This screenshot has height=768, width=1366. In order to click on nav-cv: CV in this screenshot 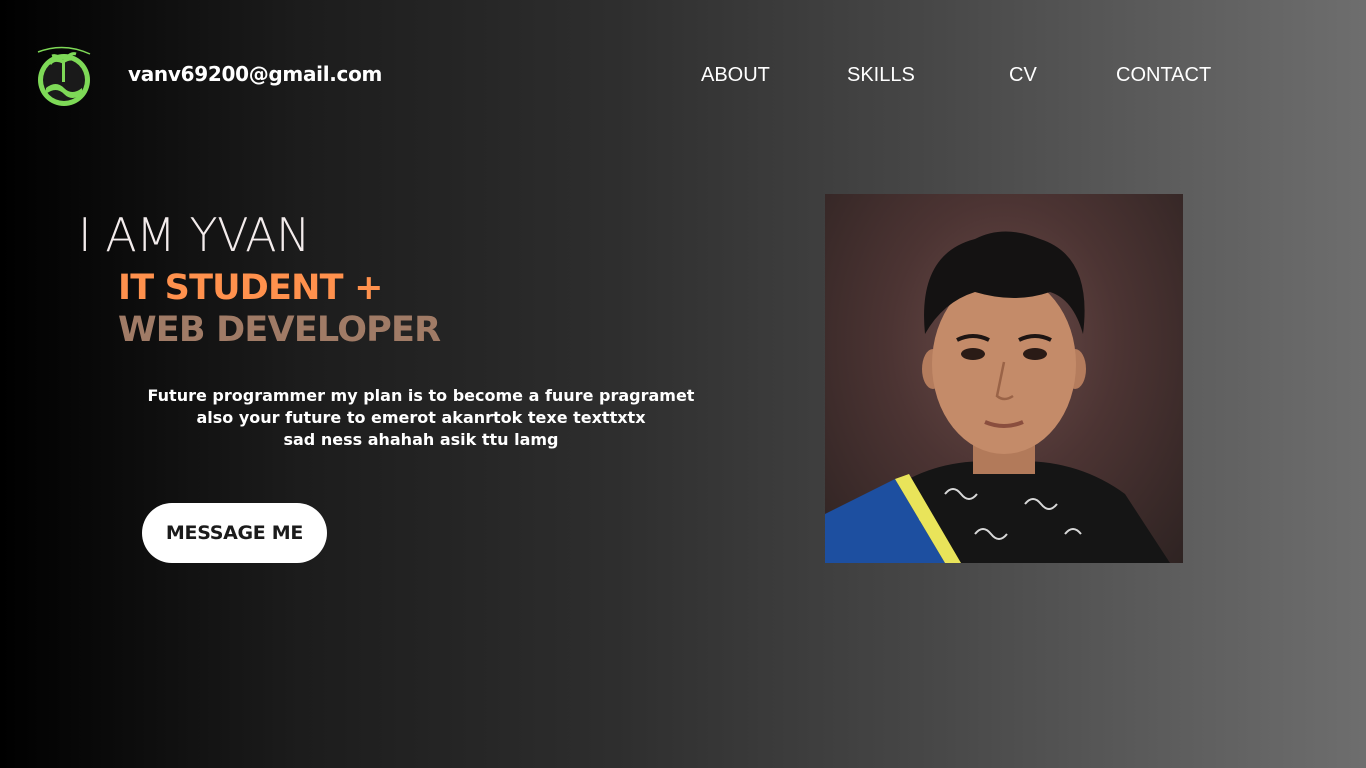, I will do `click(1023, 75)`.